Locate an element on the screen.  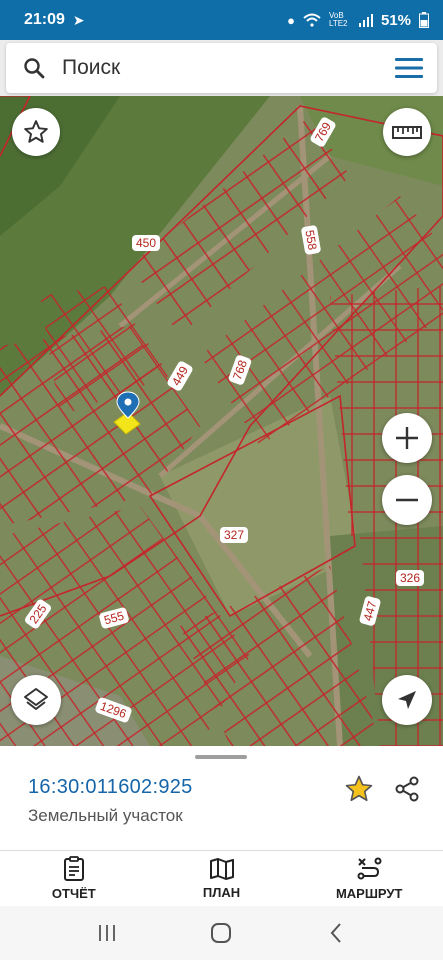
ruler-icon is located at coordinates (407, 132).